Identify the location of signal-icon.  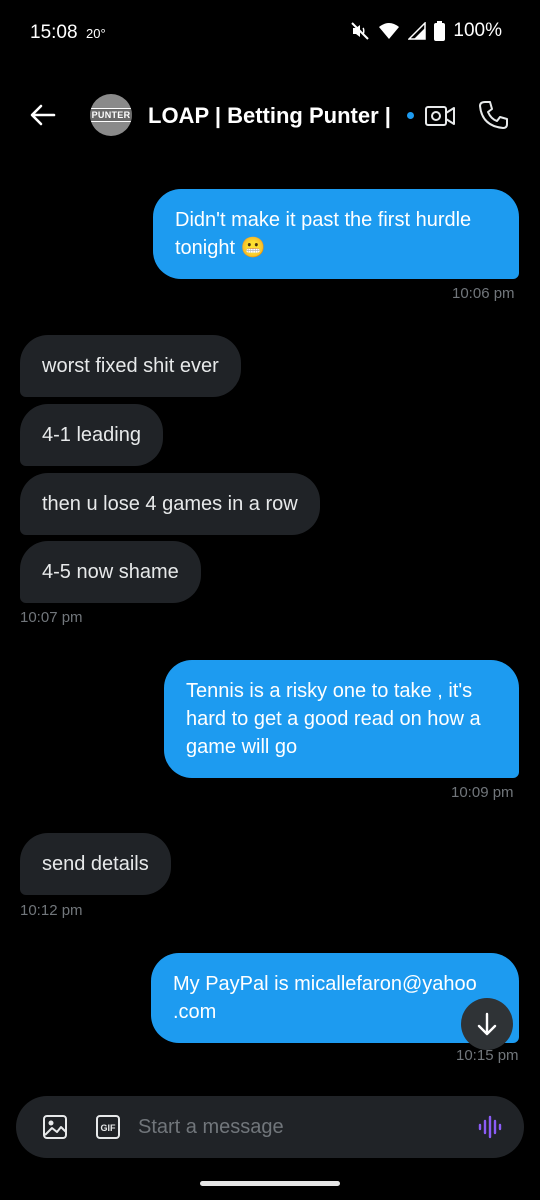
(417, 31).